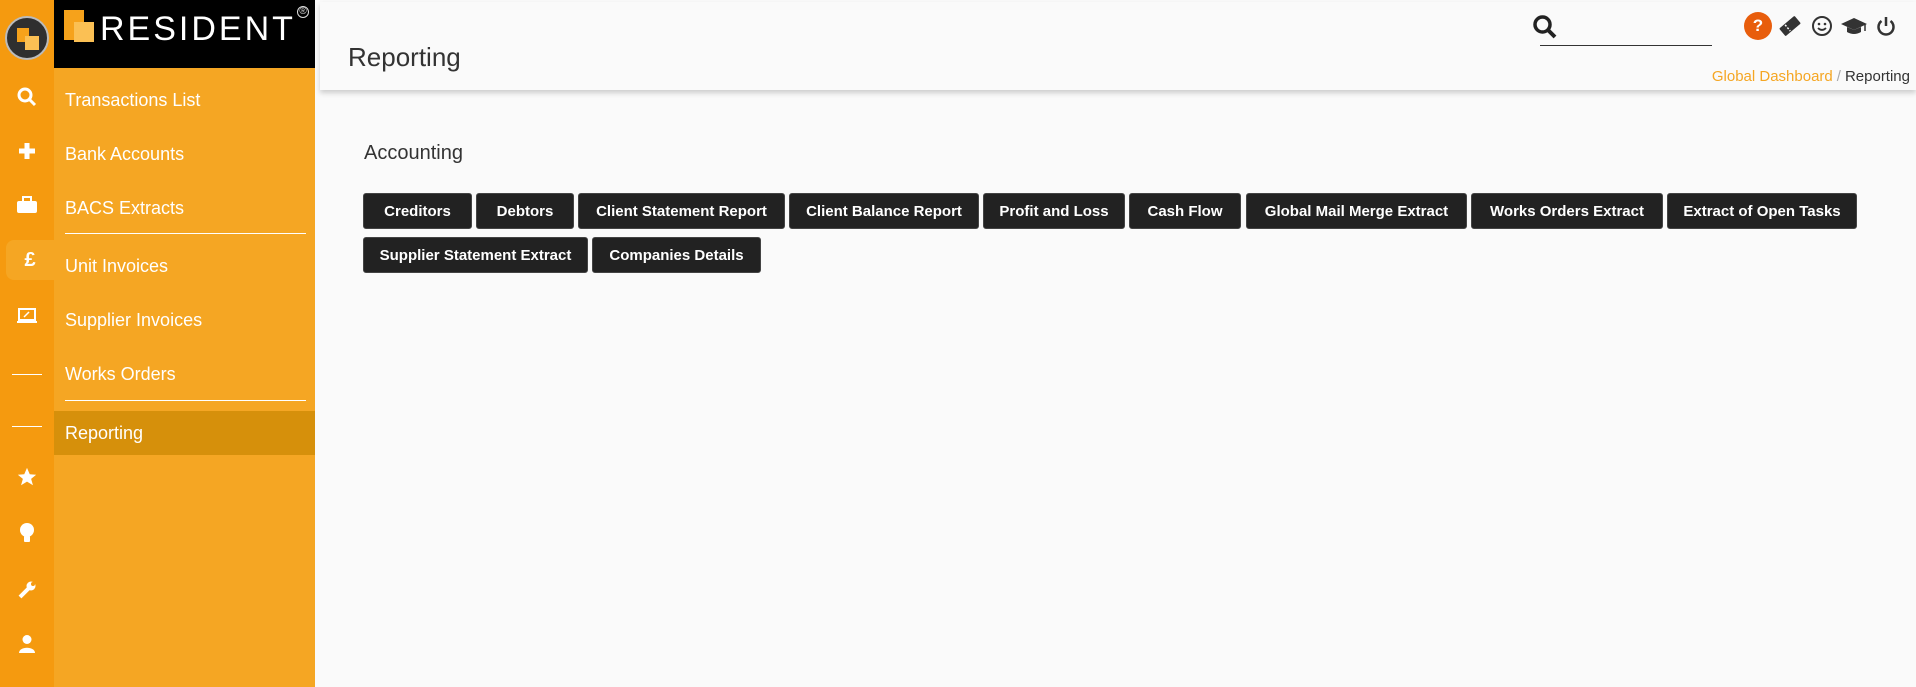 This screenshot has width=1916, height=687. Describe the element at coordinates (1790, 26) in the screenshot. I see `ticket-icon` at that location.